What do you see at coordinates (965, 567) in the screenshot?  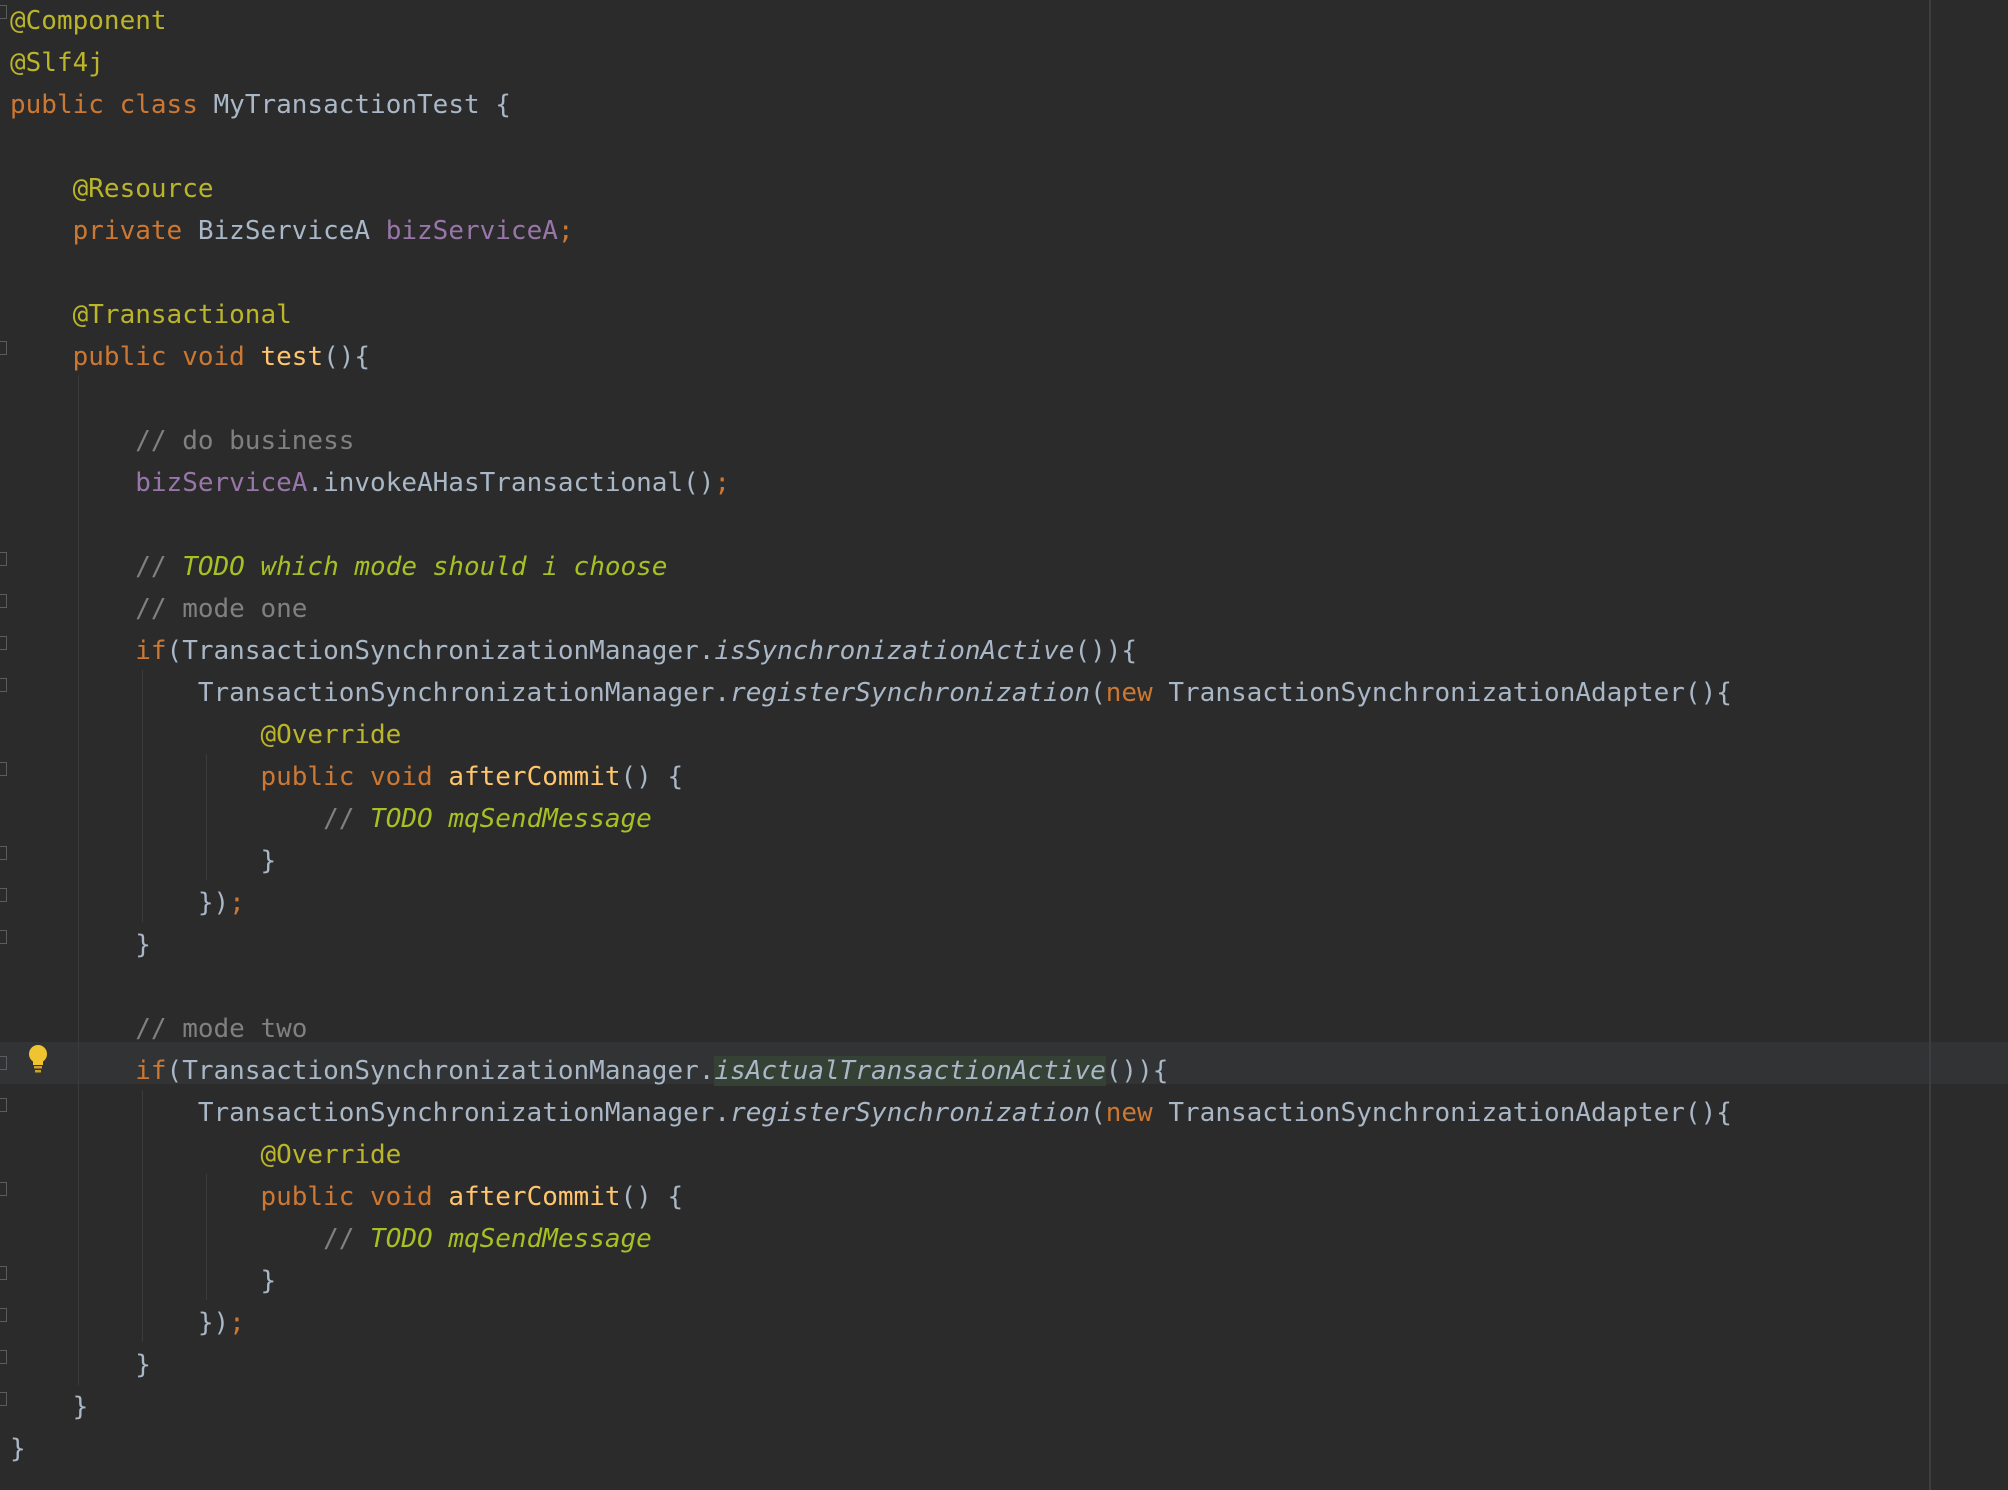 I see `code-line: // TODO which mode should i choose` at bounding box center [965, 567].